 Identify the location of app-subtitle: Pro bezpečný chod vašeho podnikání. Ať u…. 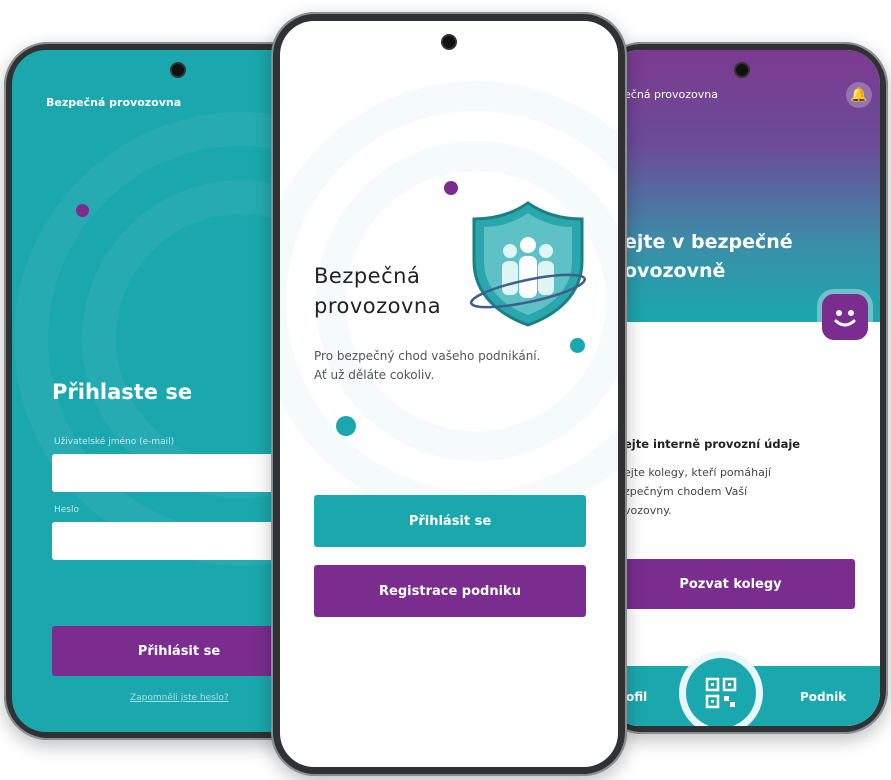
(427, 365).